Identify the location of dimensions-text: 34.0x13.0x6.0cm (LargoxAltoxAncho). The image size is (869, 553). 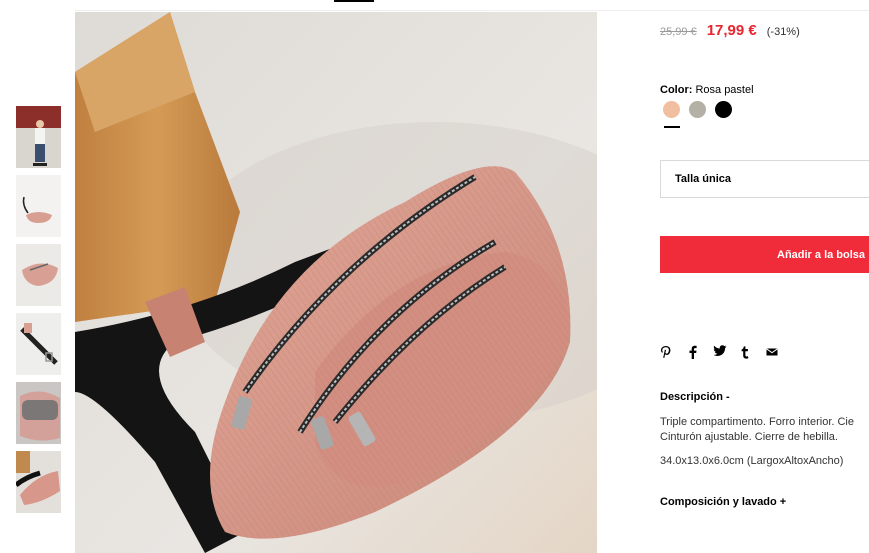
(752, 461).